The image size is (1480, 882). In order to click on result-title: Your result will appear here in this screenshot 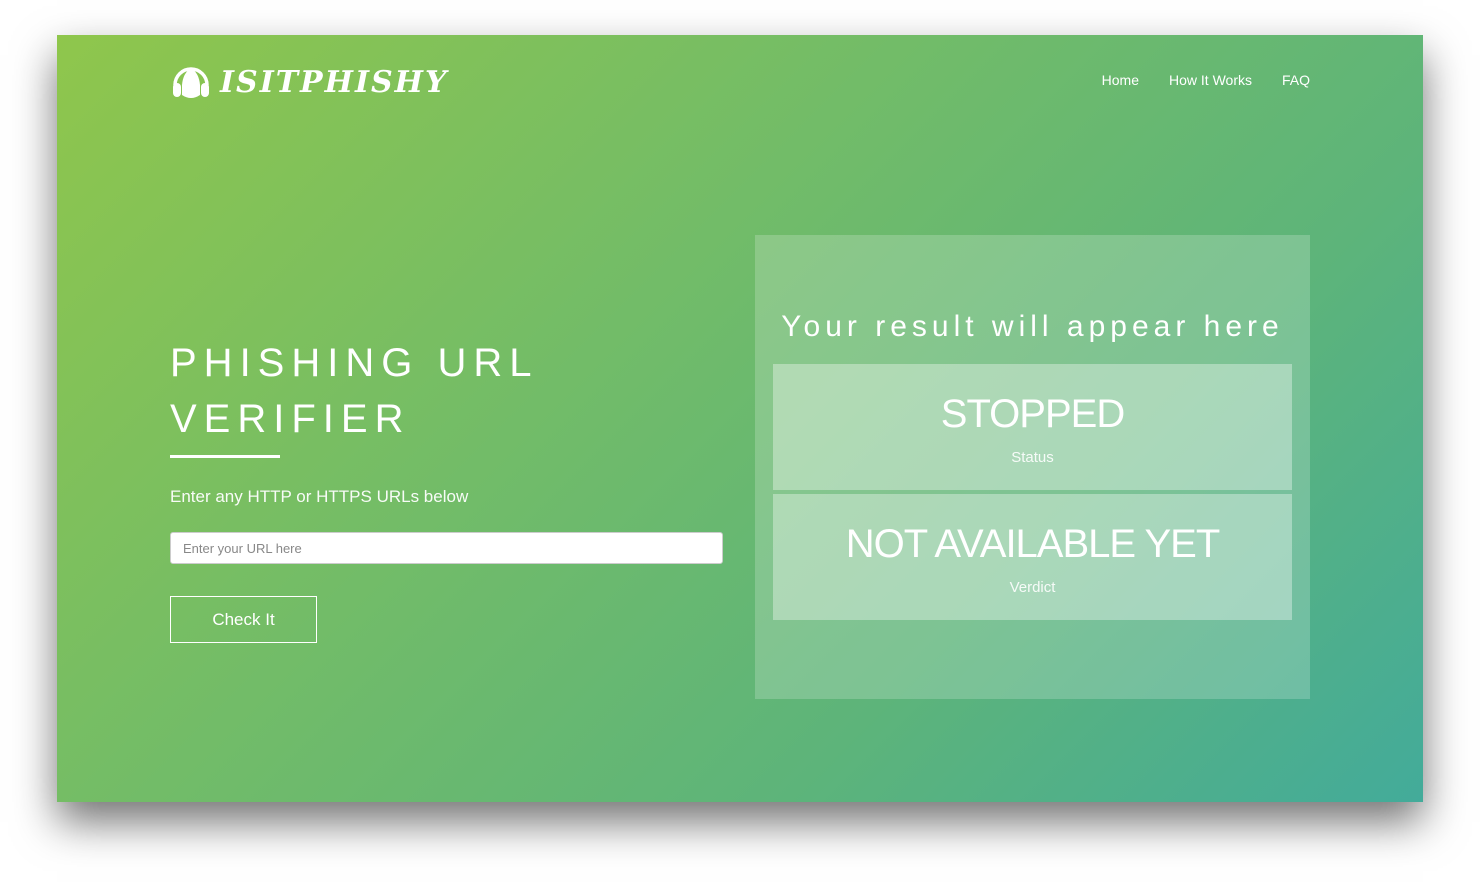, I will do `click(1032, 326)`.